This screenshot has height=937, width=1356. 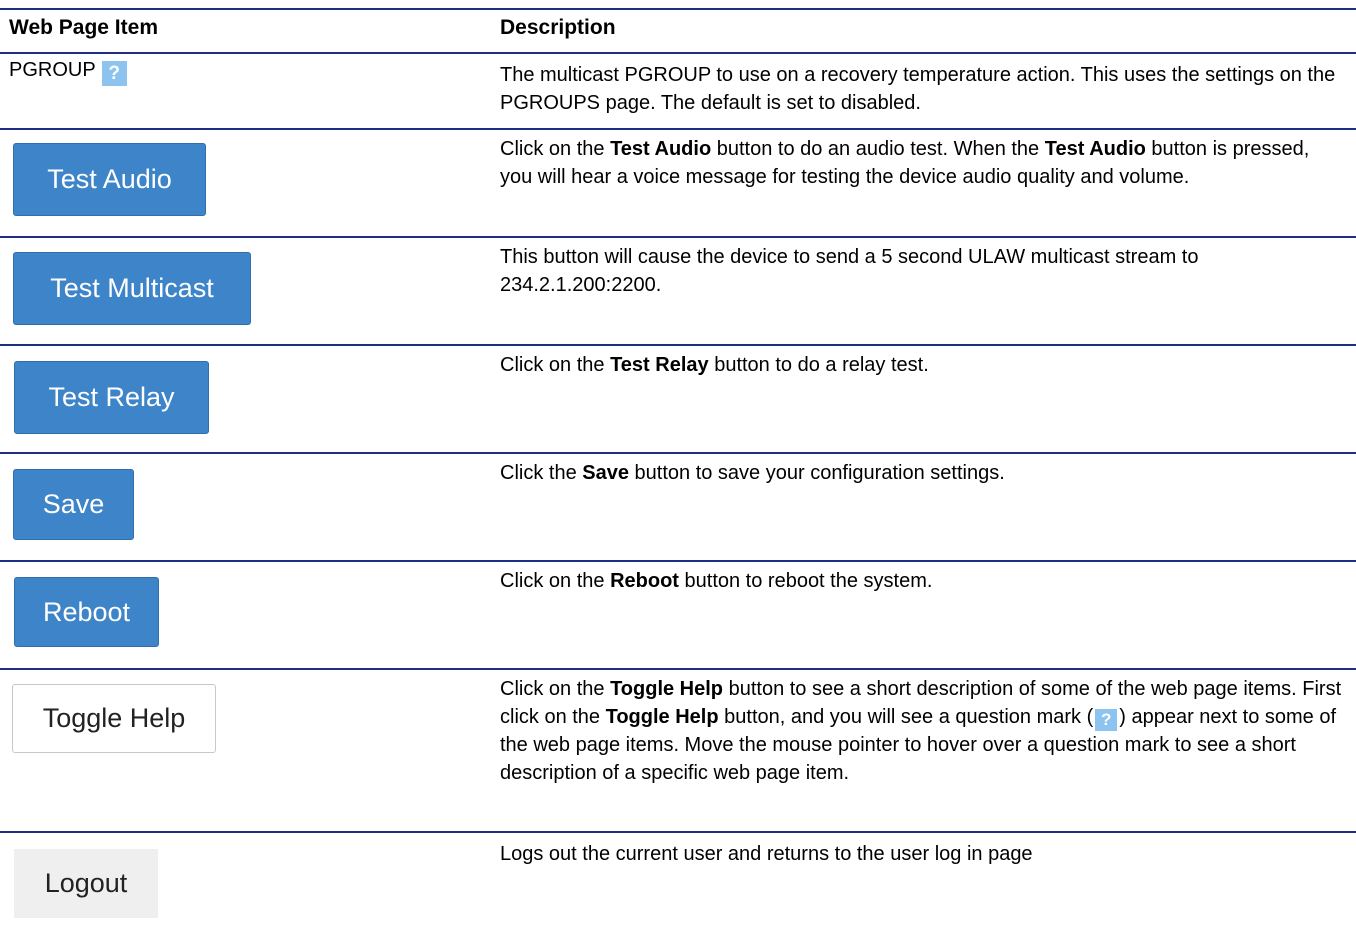 What do you see at coordinates (678, 53) in the screenshot?
I see `table-header-rule` at bounding box center [678, 53].